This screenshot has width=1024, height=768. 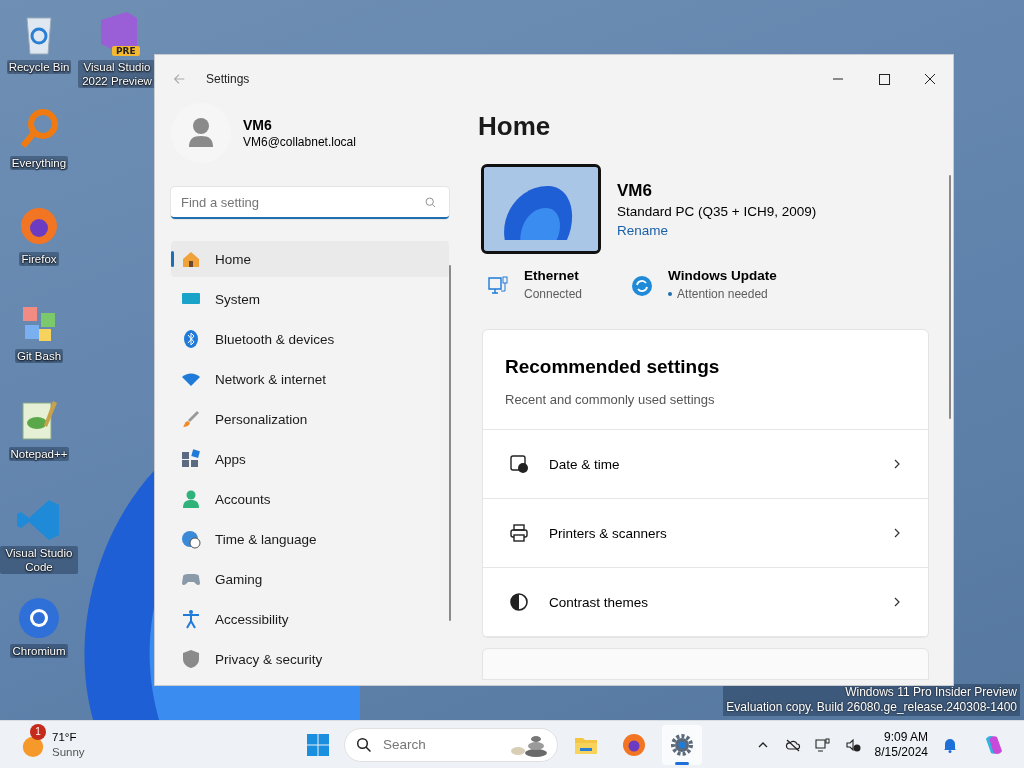 What do you see at coordinates (634, 744) in the screenshot?
I see `firefox-icon` at bounding box center [634, 744].